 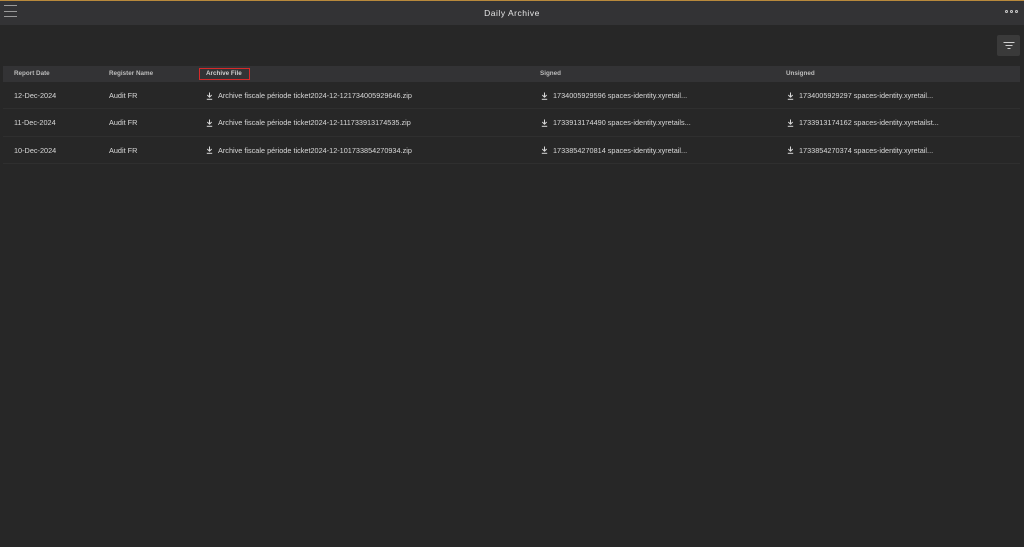 What do you see at coordinates (35, 95) in the screenshot?
I see `report-date-cell: 12-Dec-2024` at bounding box center [35, 95].